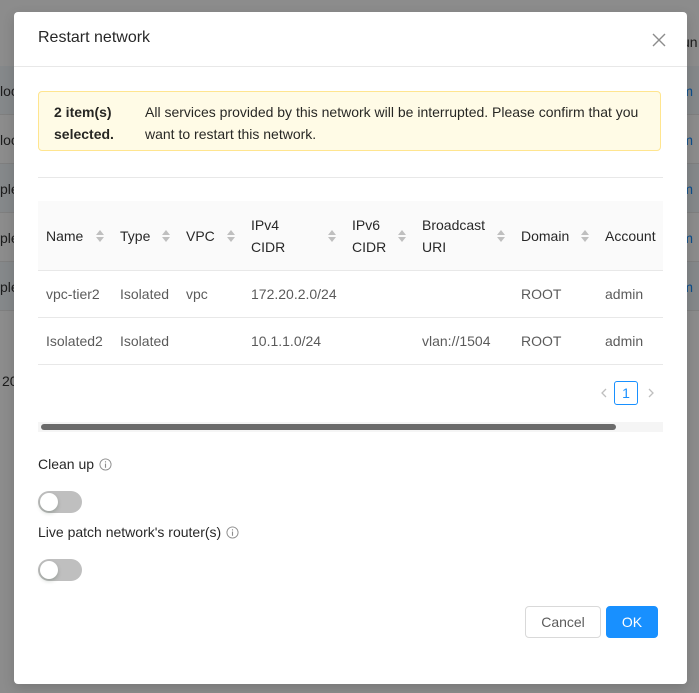  Describe the element at coordinates (293, 236) in the screenshot. I see `column-header-ipv4-cidr: IPv4 CIDR` at that location.